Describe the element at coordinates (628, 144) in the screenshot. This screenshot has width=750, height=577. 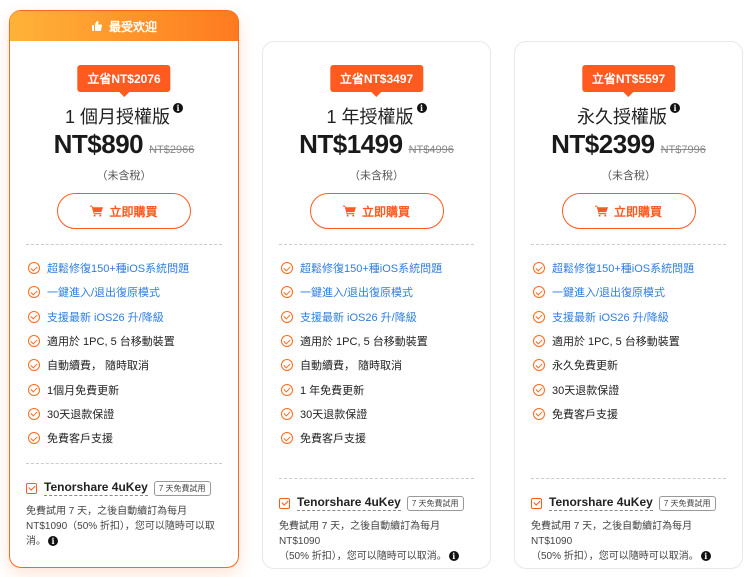
I see `price-row: NT$2399 NT$7996` at that location.